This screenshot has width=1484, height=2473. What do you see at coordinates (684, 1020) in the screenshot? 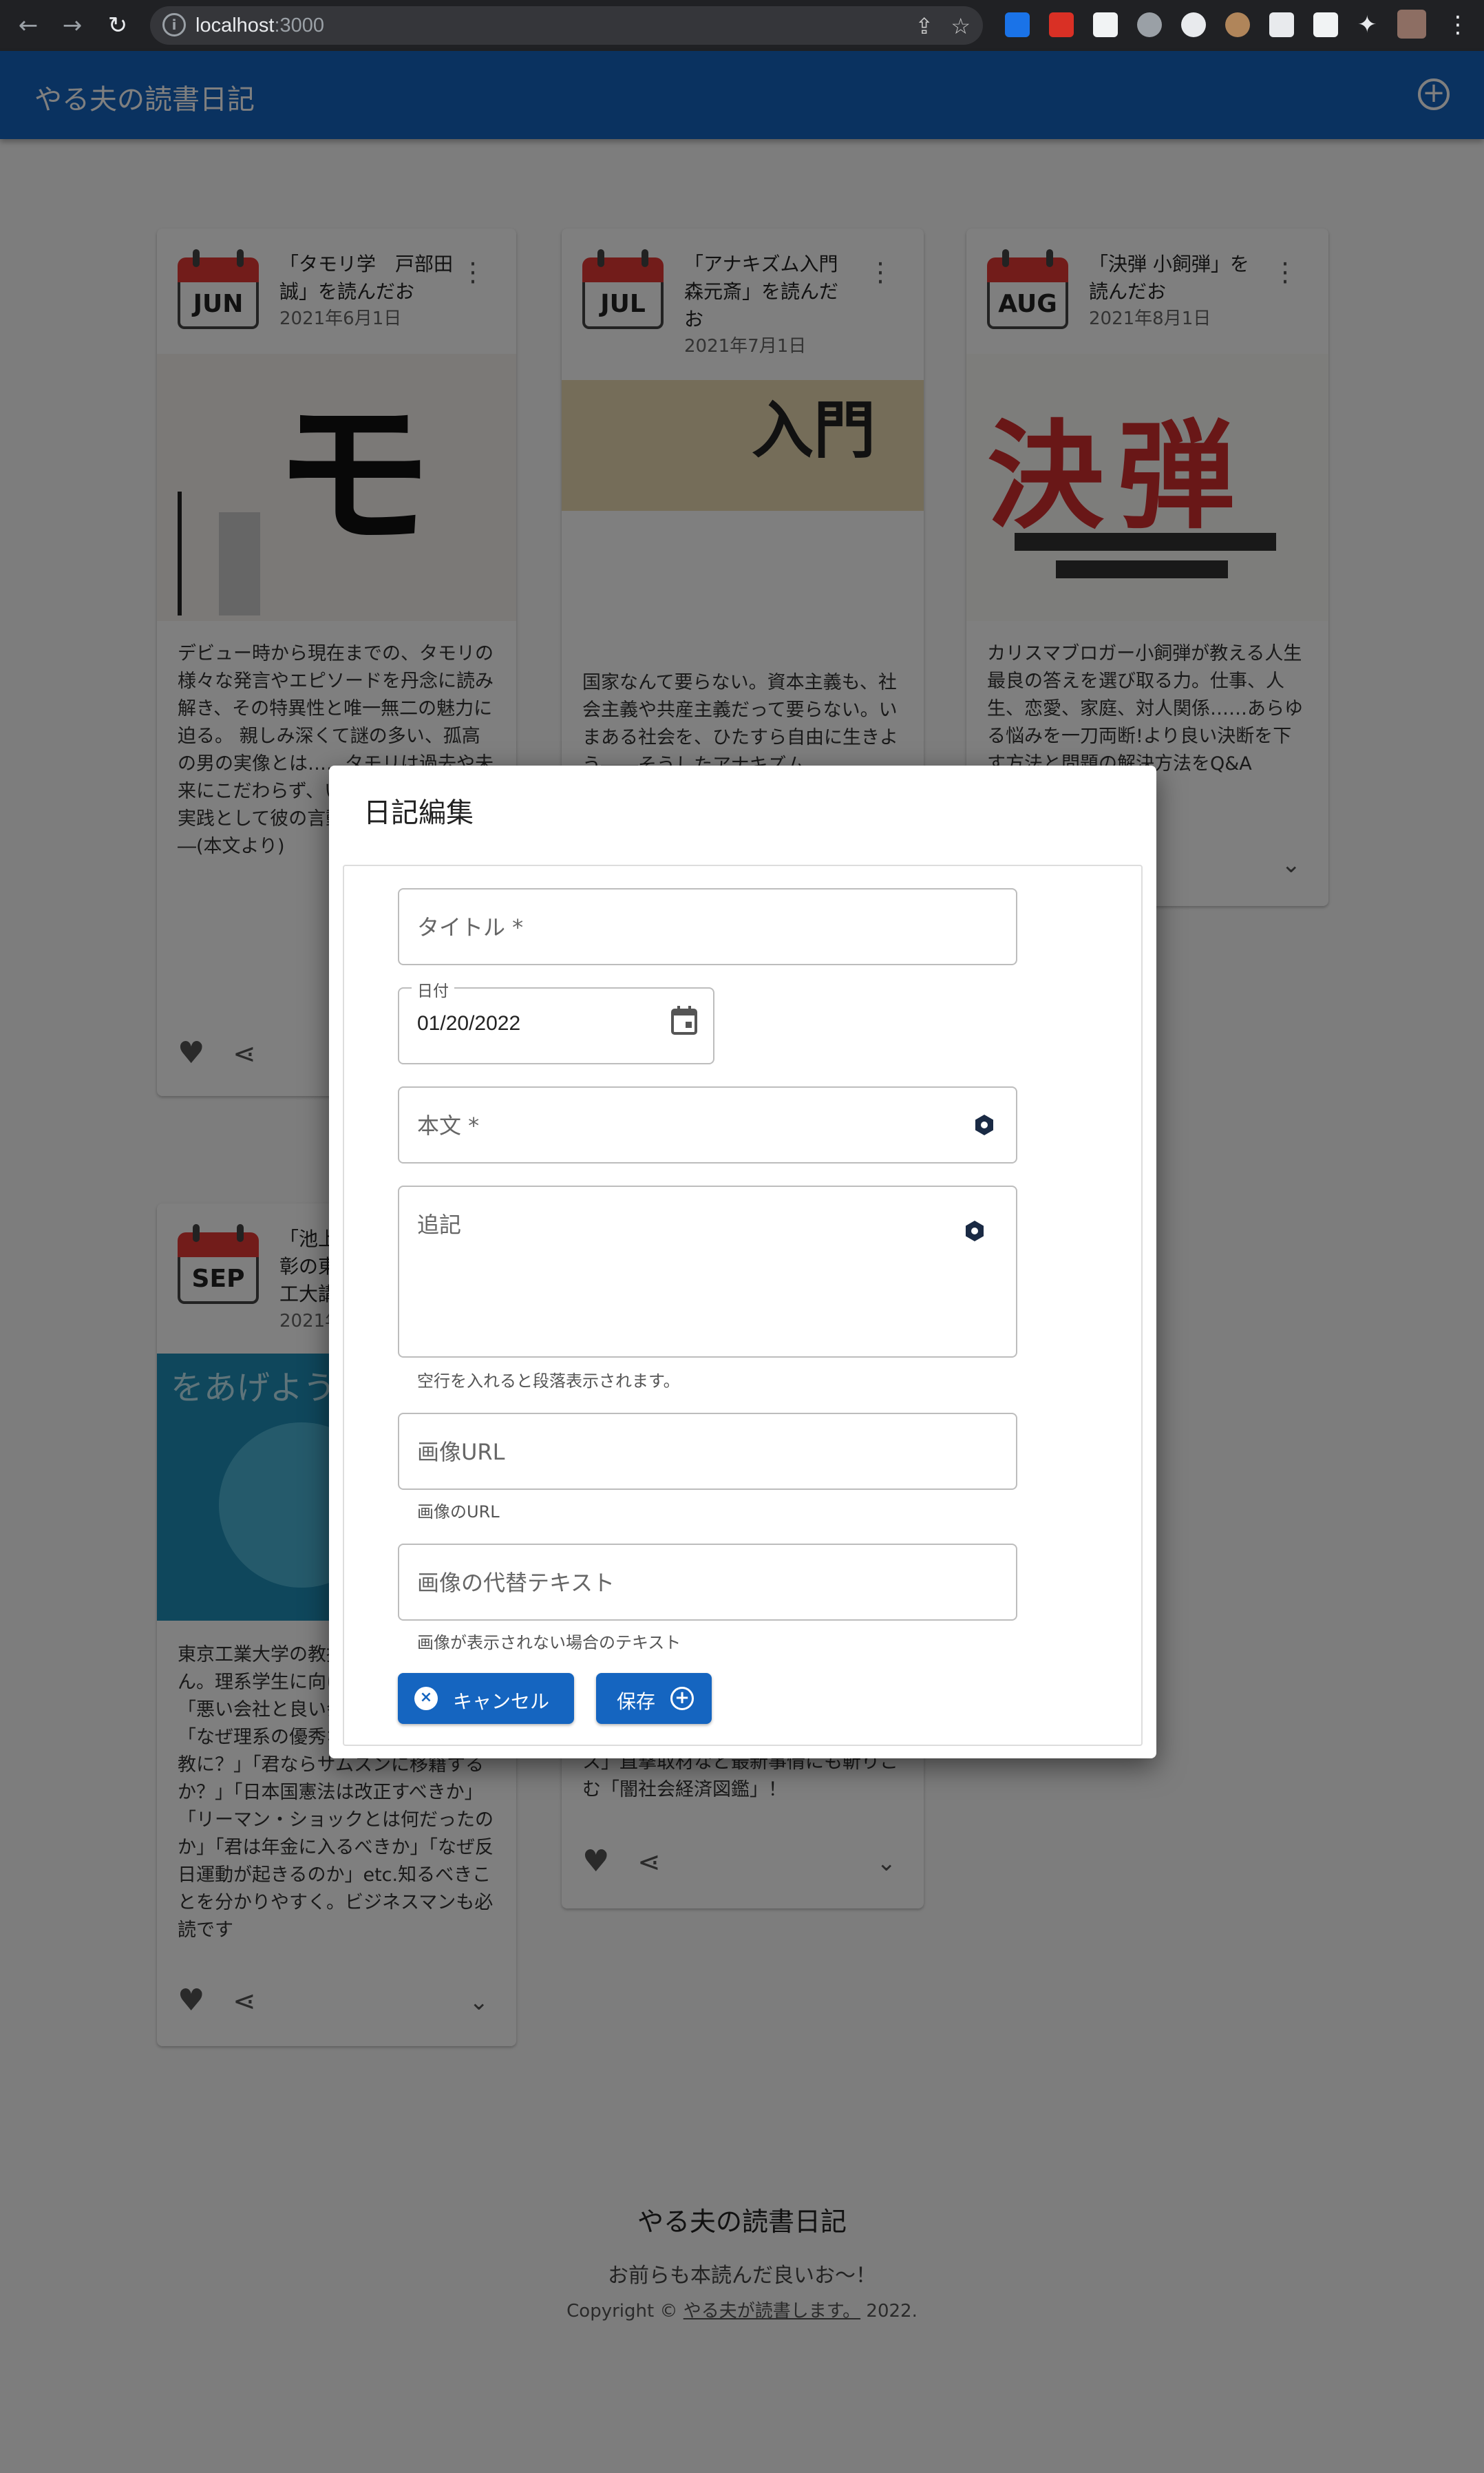
I see `calendar-picker-icon` at bounding box center [684, 1020].